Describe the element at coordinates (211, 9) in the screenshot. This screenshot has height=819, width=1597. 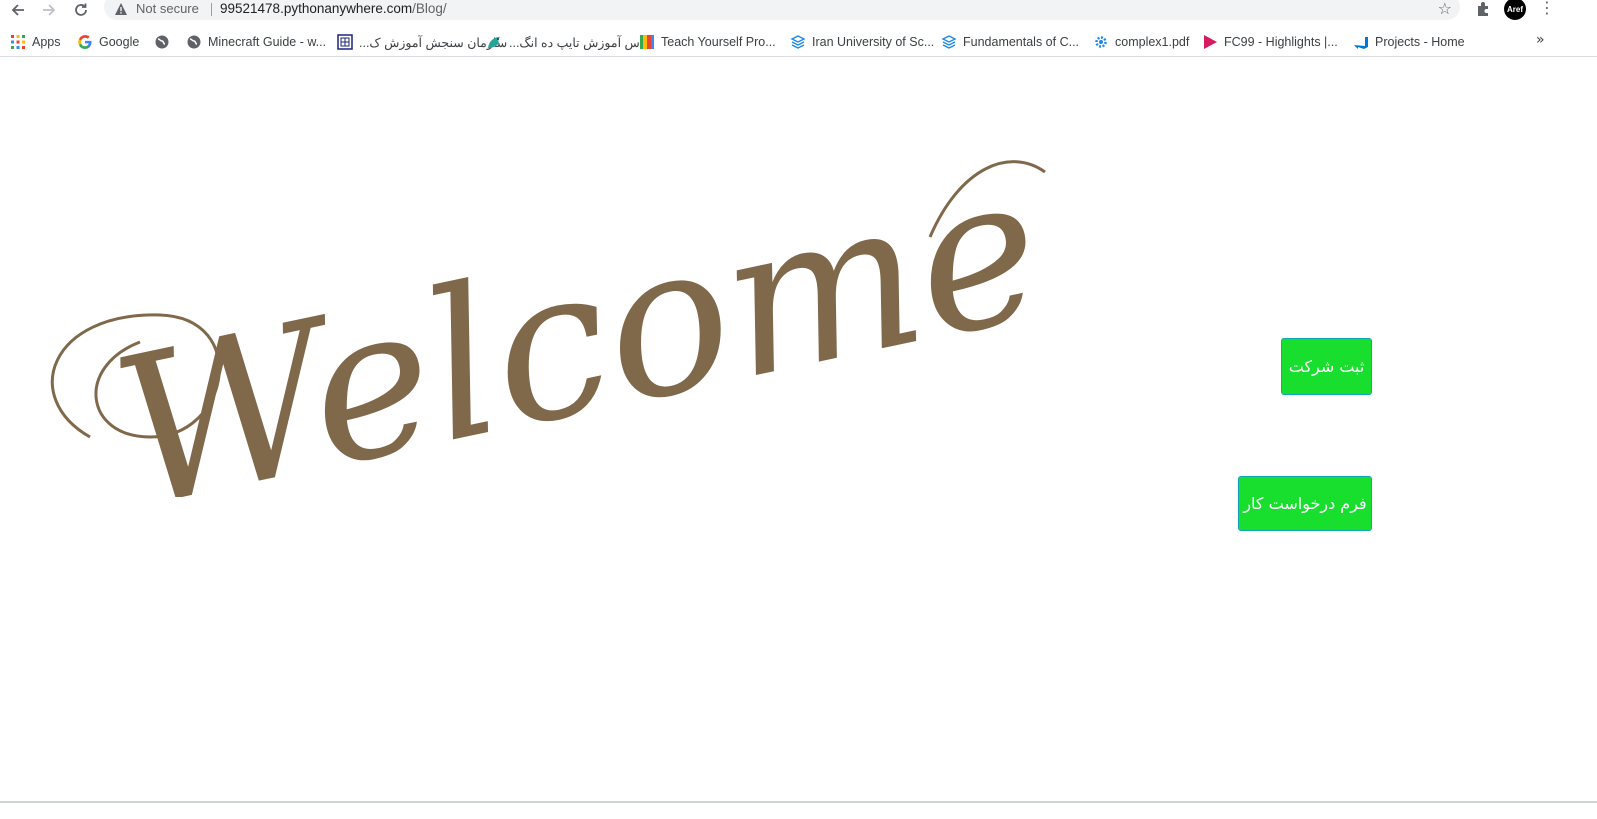
I see `omnibox-divider` at that location.